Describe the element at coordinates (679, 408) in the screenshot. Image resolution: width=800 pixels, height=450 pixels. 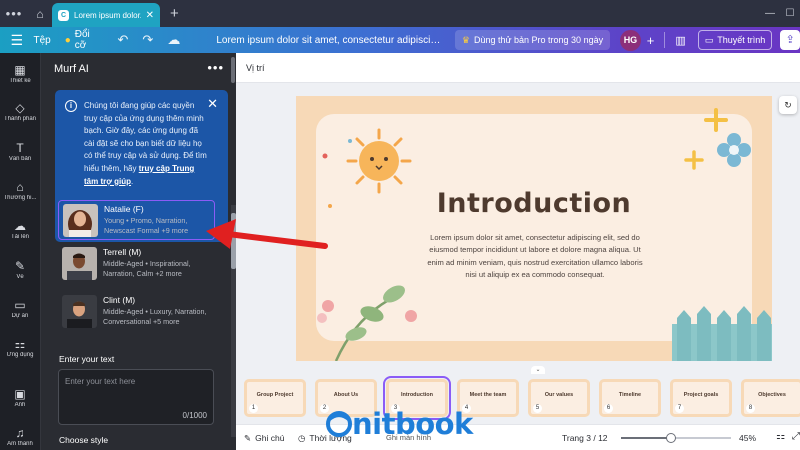
I see `thumbnail-number: 7` at that location.